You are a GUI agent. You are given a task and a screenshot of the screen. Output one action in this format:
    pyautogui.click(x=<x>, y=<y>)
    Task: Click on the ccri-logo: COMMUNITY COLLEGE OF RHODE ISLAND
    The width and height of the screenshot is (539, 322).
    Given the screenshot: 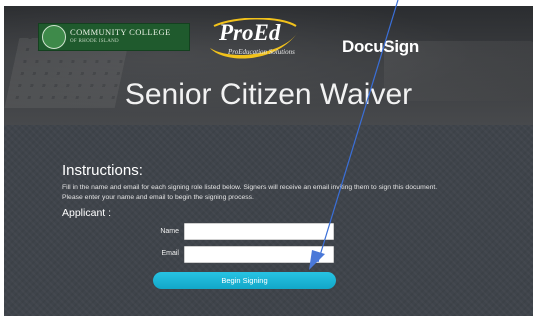 What is the action you would take?
    pyautogui.click(x=114, y=37)
    